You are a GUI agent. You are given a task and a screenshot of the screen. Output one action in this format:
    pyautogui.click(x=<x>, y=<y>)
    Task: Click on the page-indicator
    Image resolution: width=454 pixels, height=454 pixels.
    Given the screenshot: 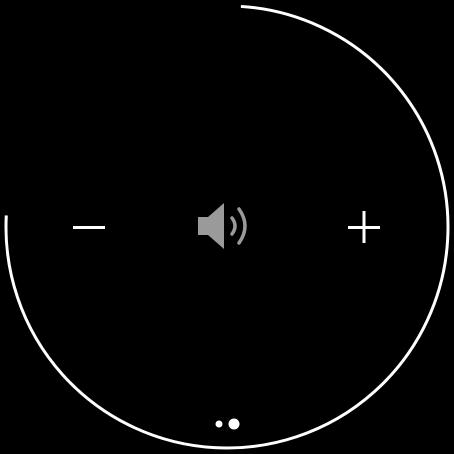 What is the action you would take?
    pyautogui.click(x=228, y=424)
    